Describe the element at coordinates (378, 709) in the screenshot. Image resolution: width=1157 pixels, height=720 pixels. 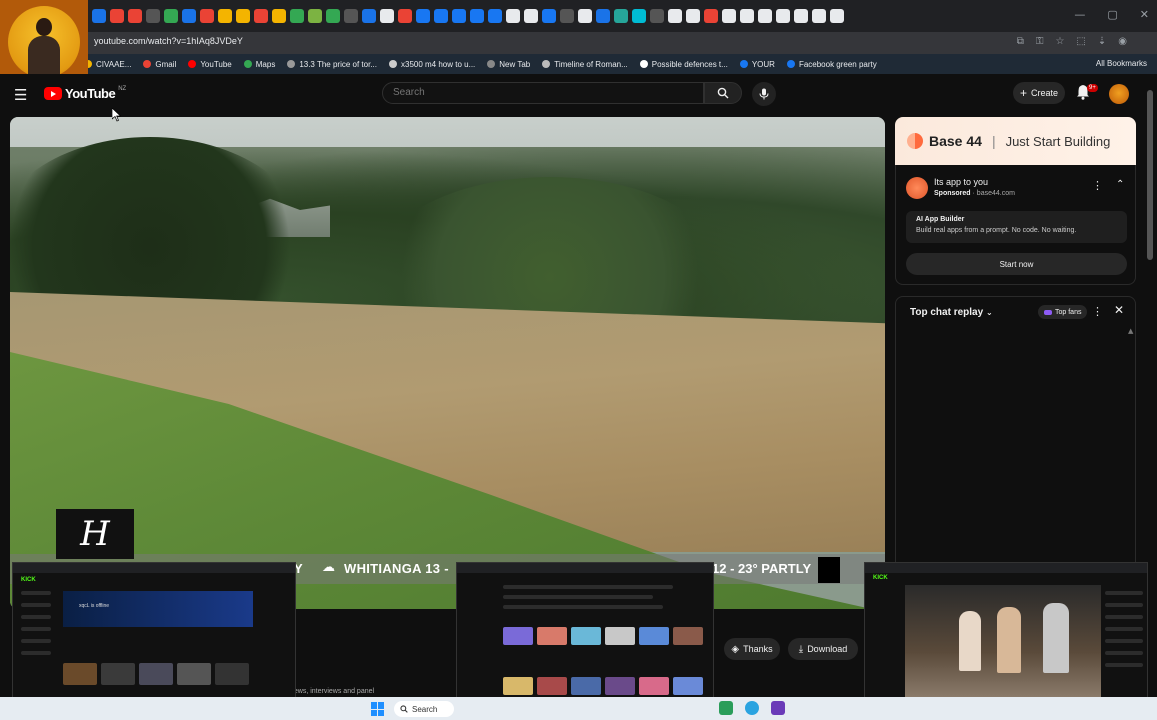
I see `windows-start-icon` at that location.